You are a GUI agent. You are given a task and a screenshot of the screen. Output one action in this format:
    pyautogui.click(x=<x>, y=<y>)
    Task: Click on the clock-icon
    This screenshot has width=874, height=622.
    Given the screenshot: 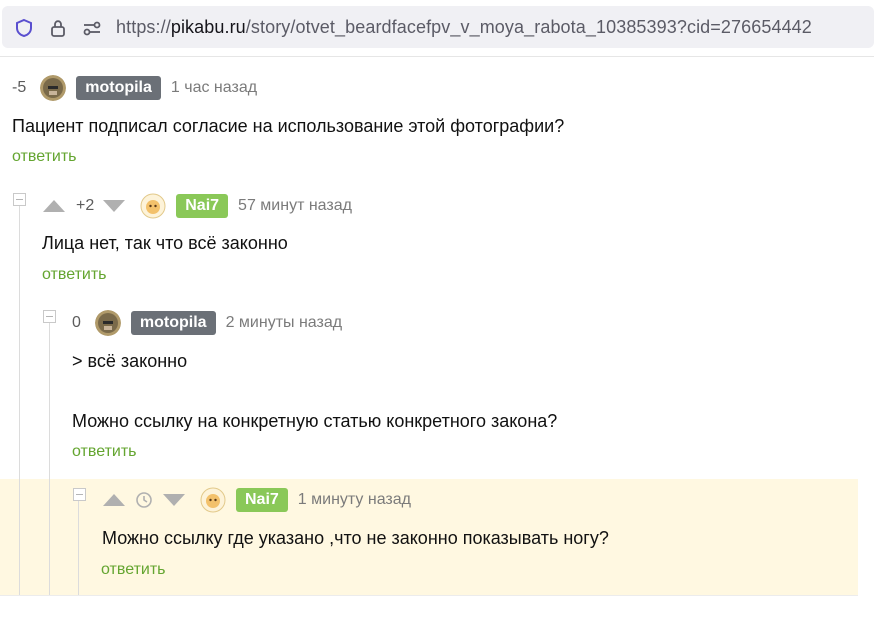 What is the action you would take?
    pyautogui.click(x=144, y=500)
    